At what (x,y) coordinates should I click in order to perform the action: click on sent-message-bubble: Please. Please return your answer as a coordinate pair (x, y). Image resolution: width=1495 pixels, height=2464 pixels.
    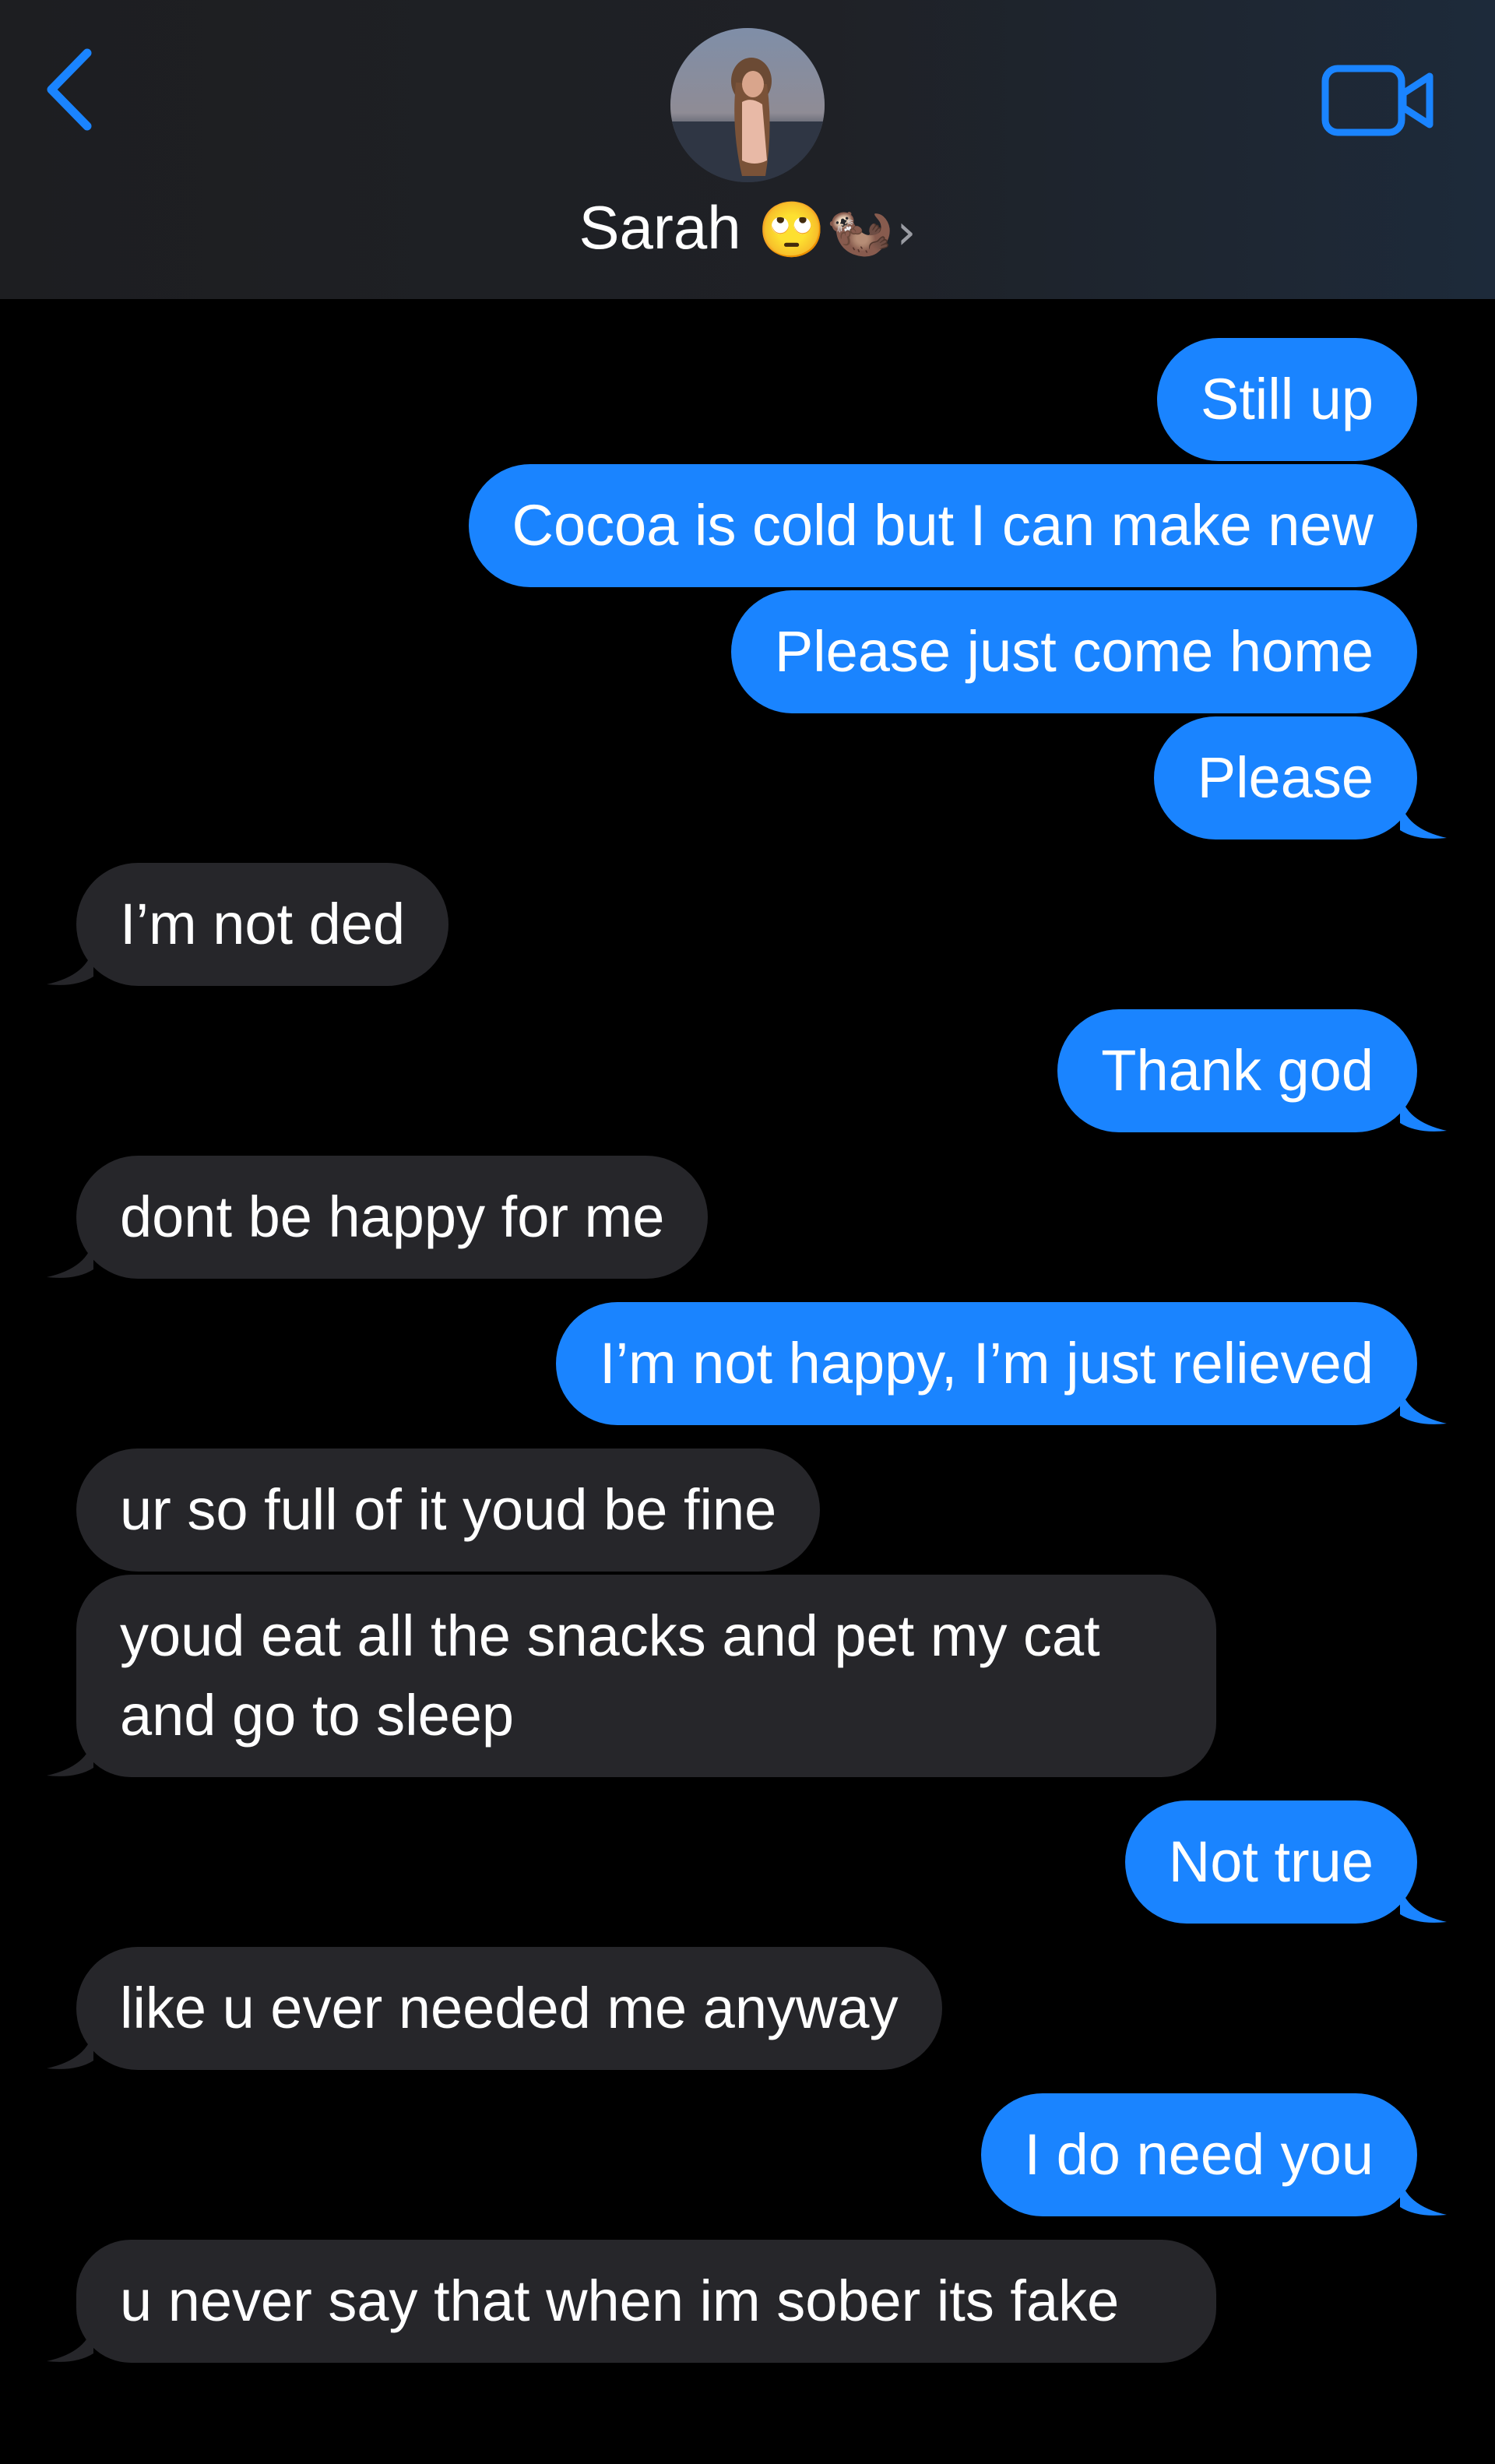
    Looking at the image, I should click on (1300, 778).